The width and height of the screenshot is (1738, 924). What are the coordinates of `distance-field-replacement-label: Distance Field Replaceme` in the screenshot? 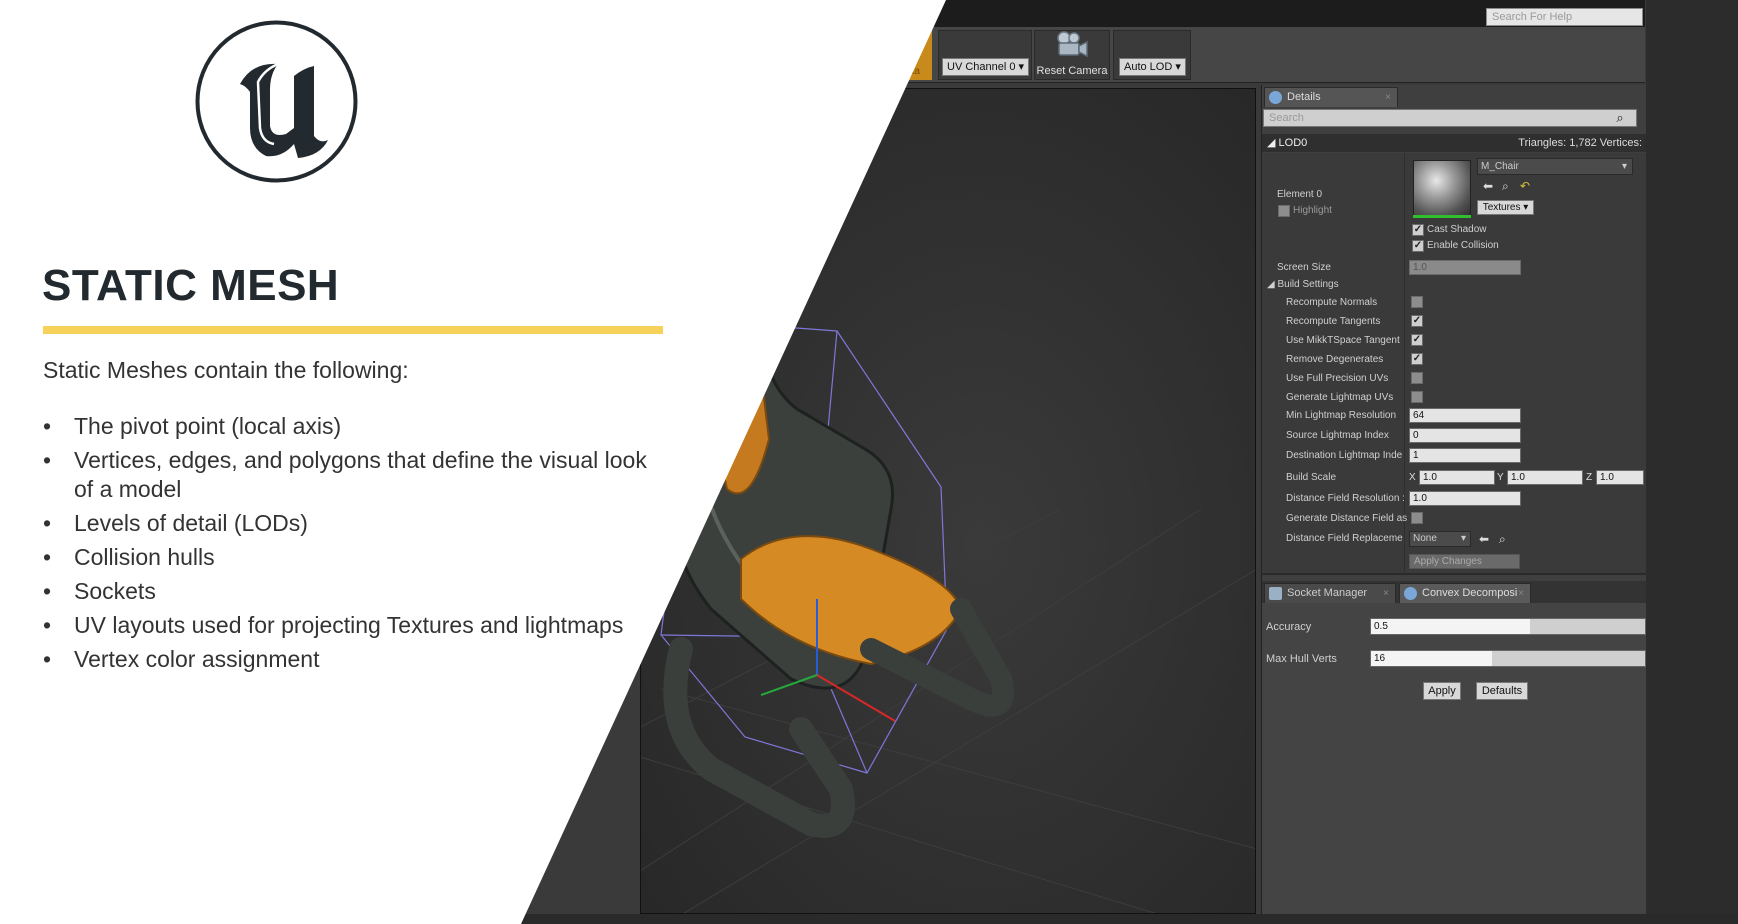 It's located at (1344, 538).